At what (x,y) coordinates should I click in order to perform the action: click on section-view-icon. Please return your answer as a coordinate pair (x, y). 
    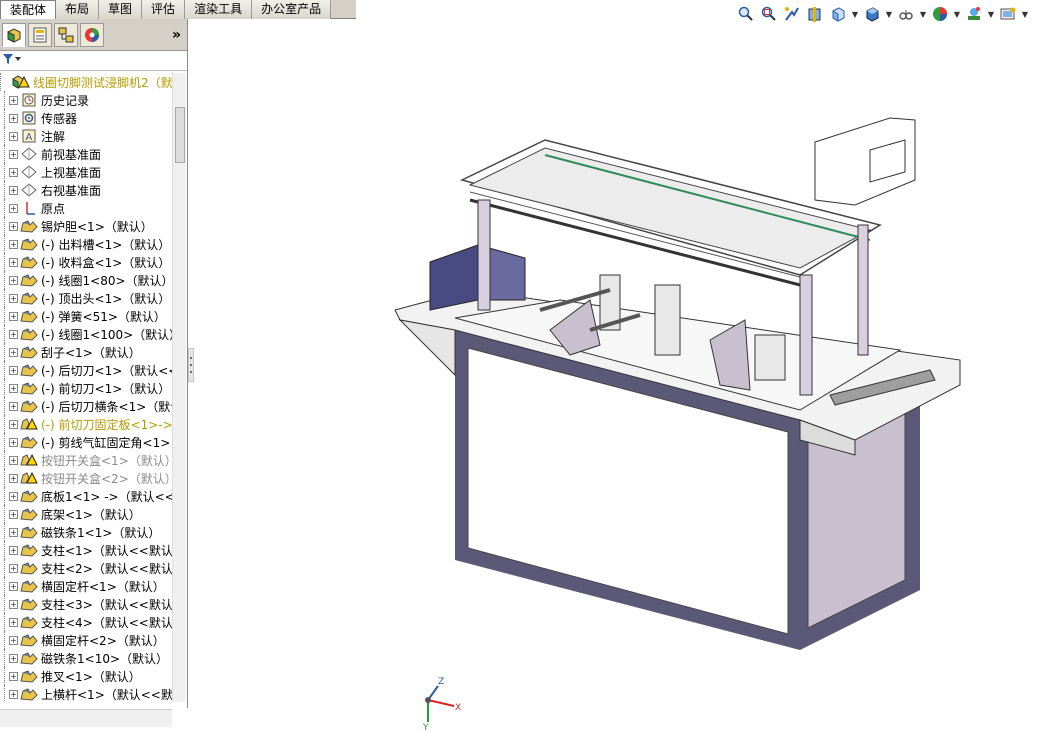
    Looking at the image, I should click on (815, 14).